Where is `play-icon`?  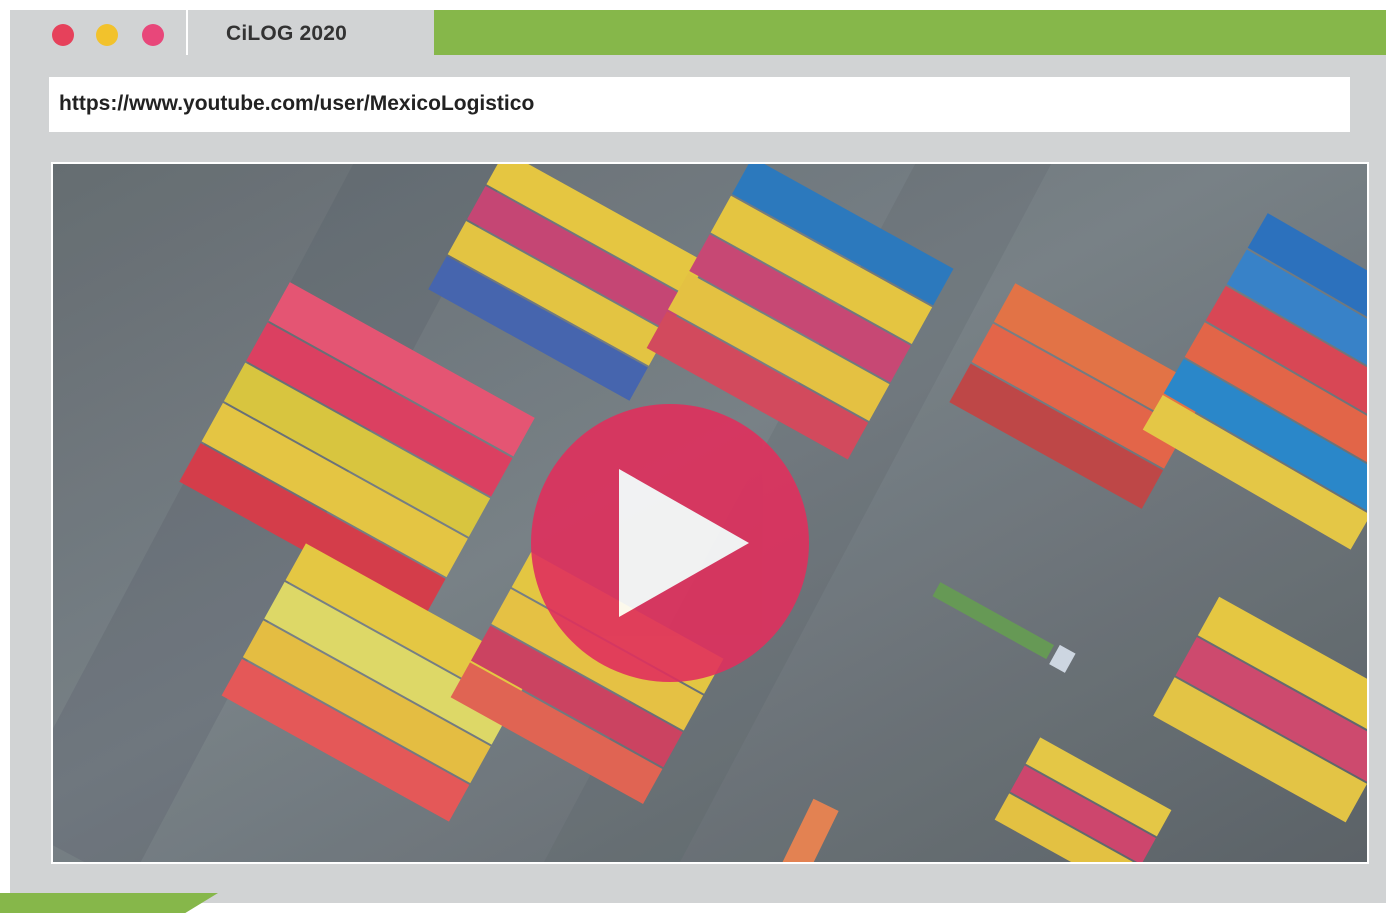
play-icon is located at coordinates (684, 543).